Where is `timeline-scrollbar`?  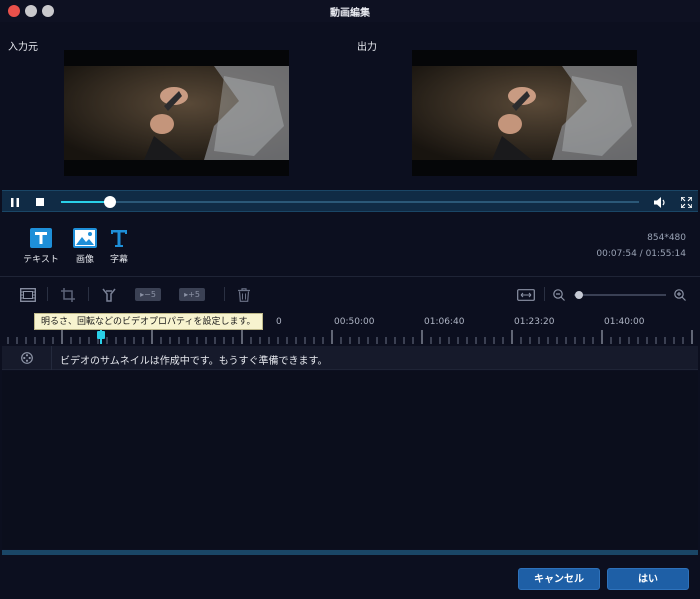 timeline-scrollbar is located at coordinates (350, 552).